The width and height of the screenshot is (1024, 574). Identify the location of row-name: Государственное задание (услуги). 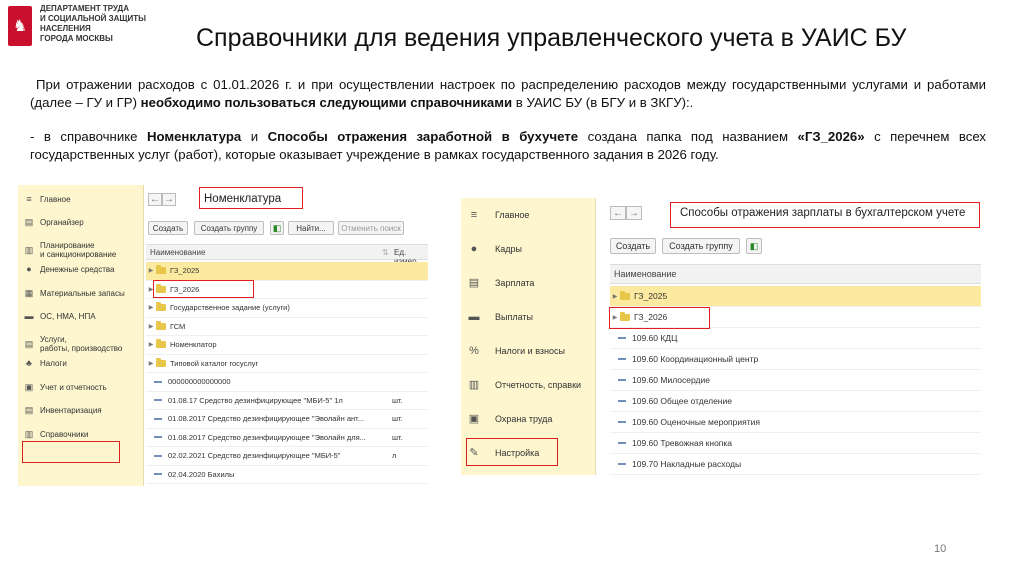
(230, 308).